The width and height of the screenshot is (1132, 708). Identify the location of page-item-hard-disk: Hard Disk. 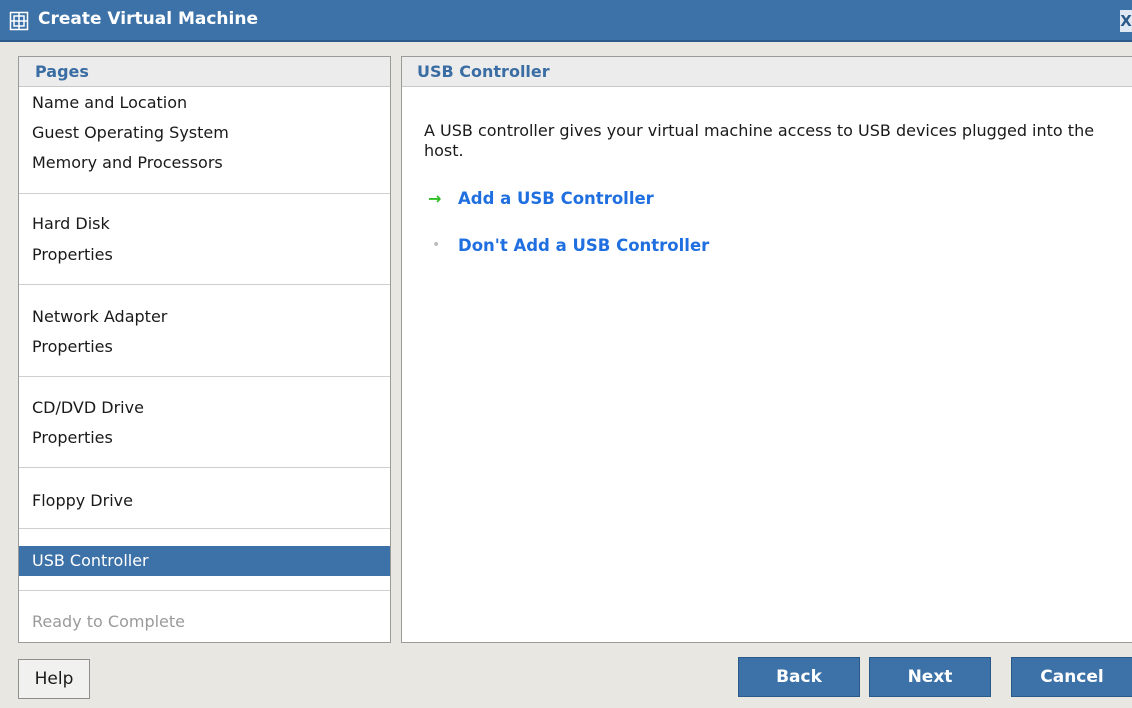
(204, 224).